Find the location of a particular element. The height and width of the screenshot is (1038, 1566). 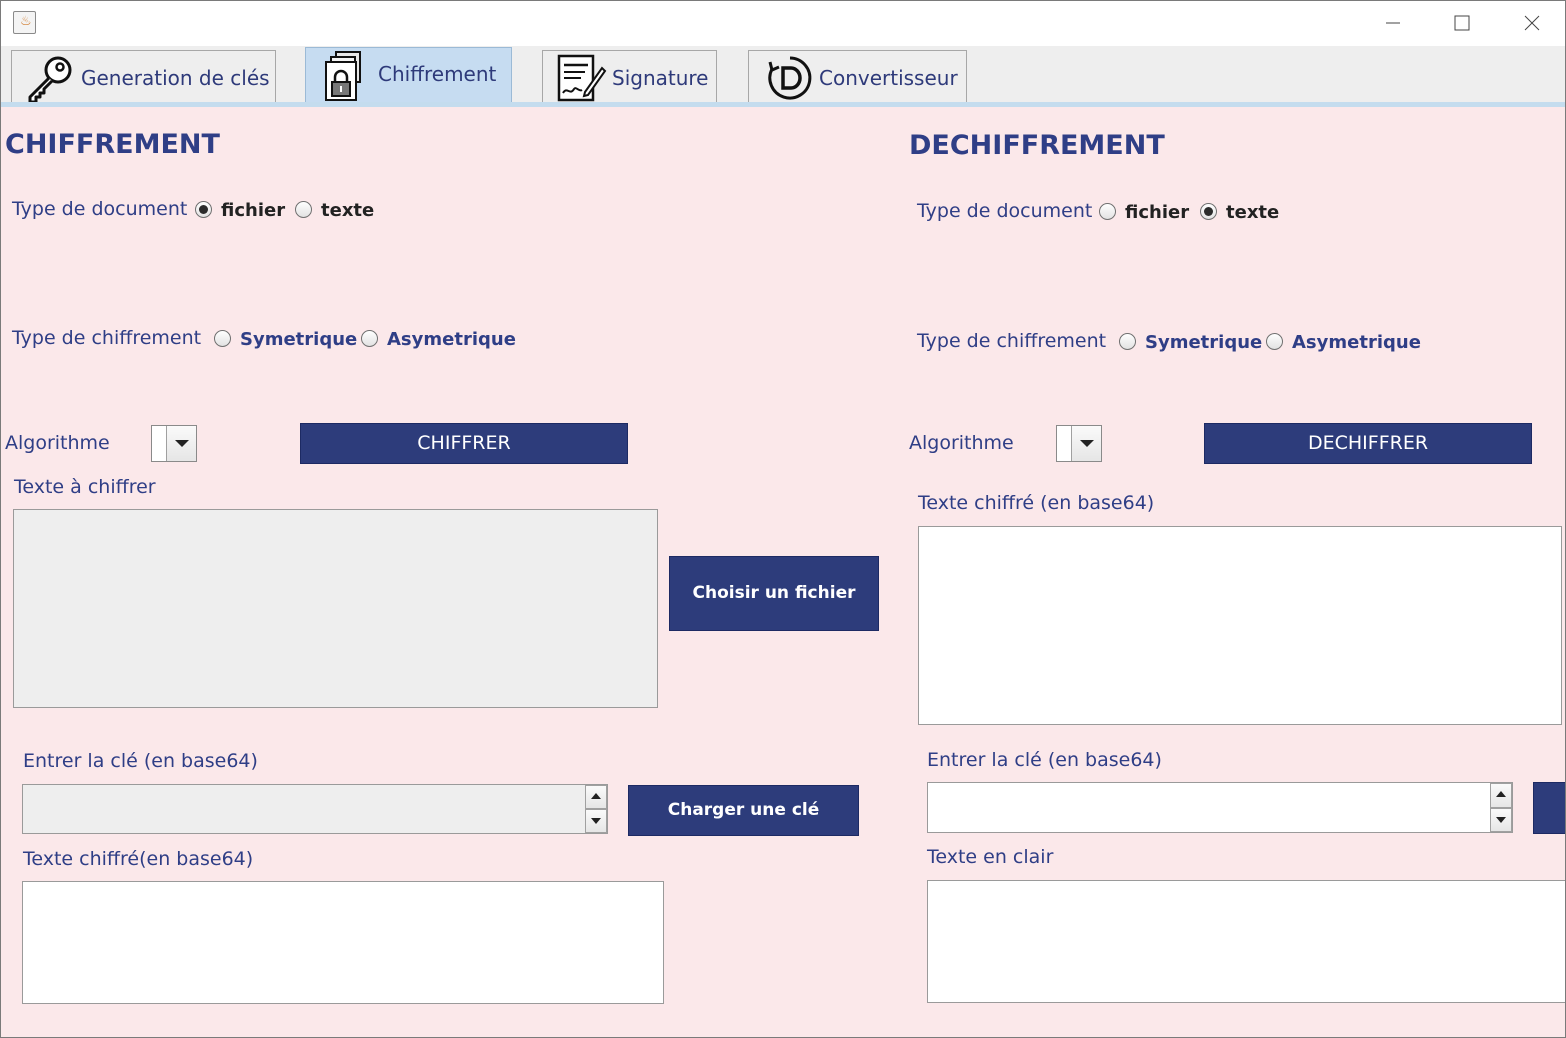

decrypt-load-key-button is located at coordinates (1549, 808).